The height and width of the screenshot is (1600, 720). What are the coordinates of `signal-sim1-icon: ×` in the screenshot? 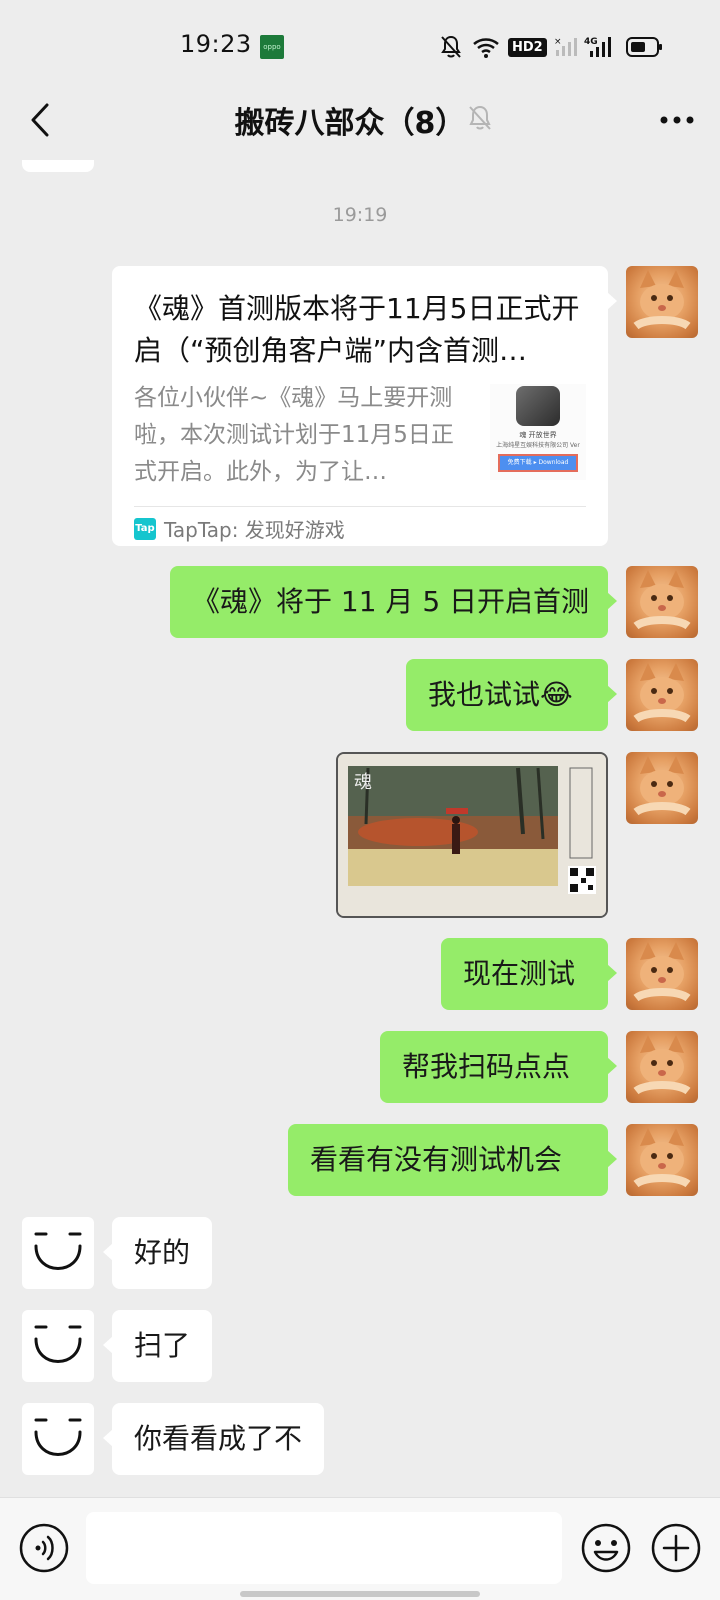 It's located at (566, 47).